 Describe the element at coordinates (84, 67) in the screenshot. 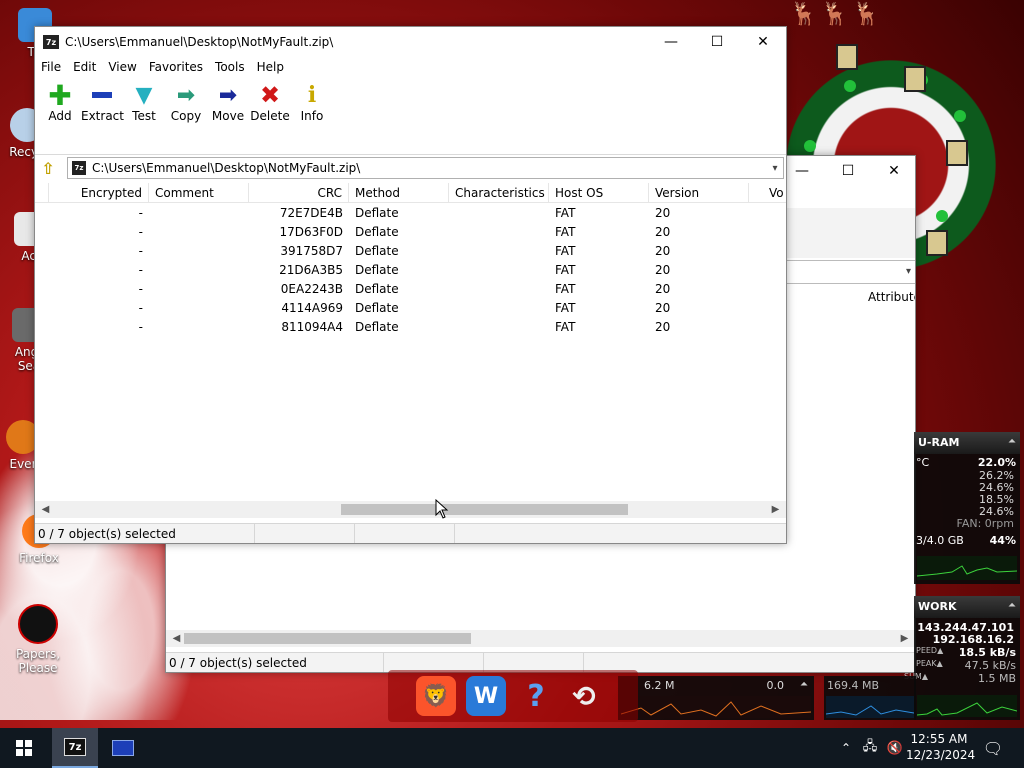

I see `menu-edit: Edit` at that location.